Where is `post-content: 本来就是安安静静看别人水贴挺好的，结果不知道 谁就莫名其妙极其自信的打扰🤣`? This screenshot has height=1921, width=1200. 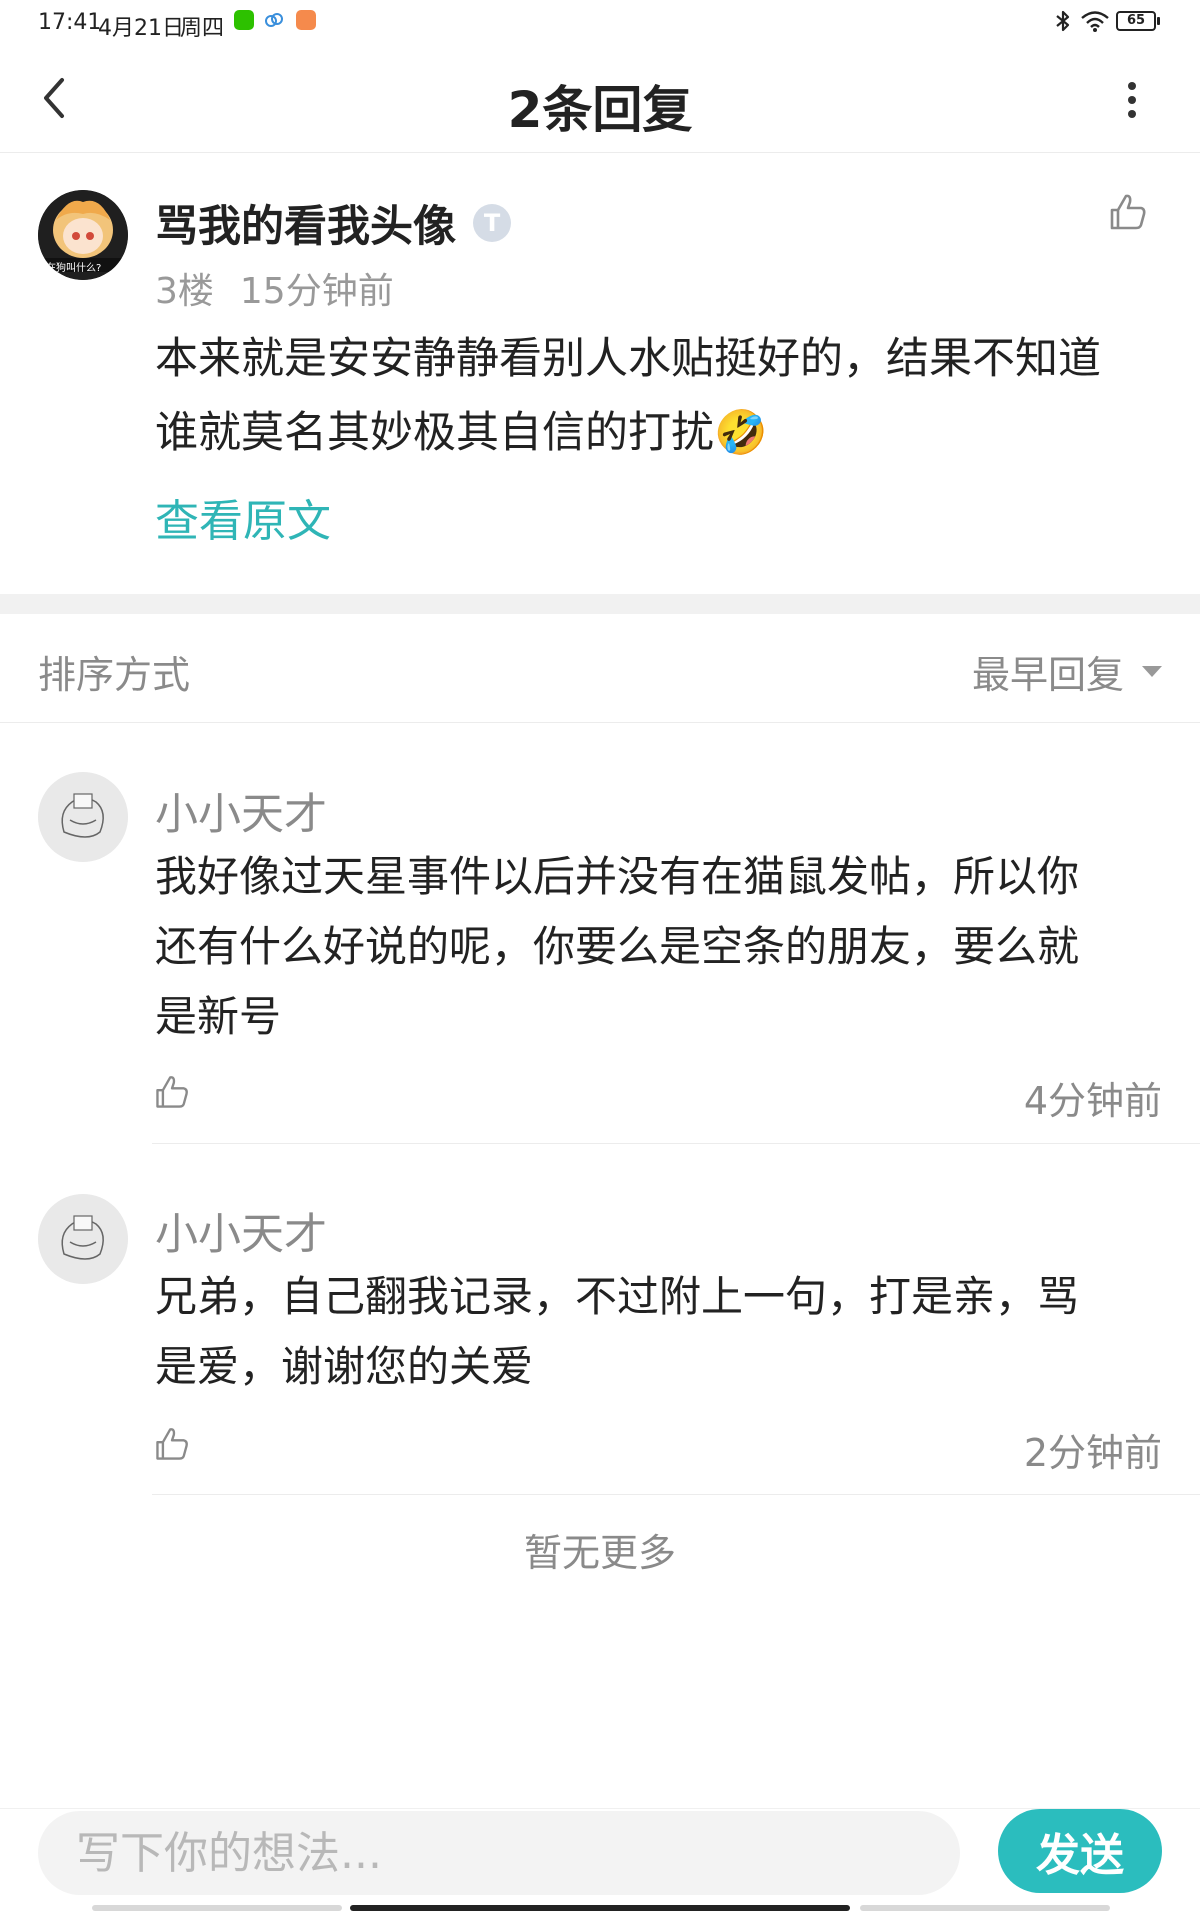 post-content: 本来就是安安静静看别人水贴挺好的，结果不知道 谁就莫名其妙极其自信的打扰🤣 is located at coordinates (655, 396).